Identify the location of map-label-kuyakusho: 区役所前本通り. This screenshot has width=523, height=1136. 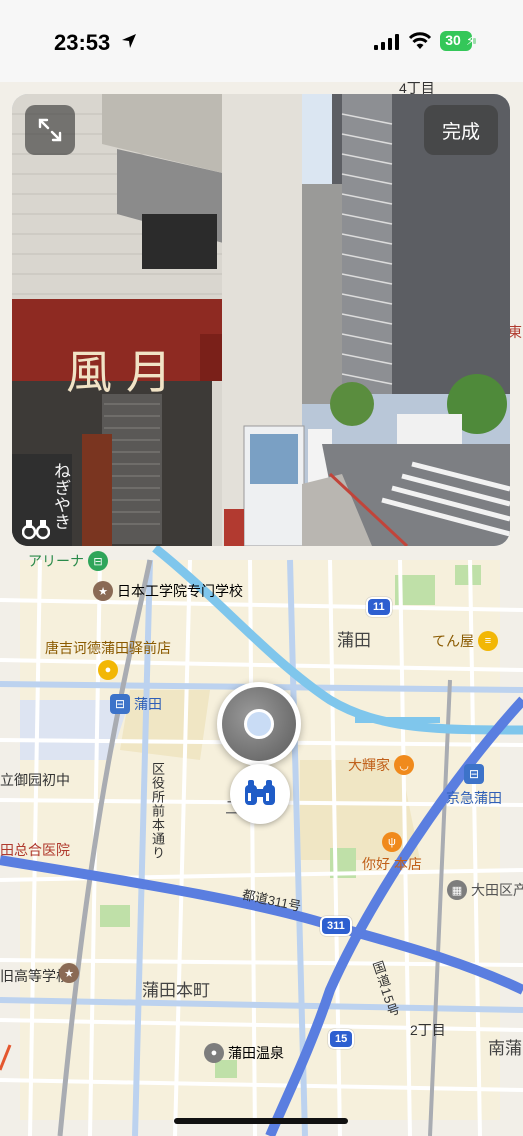
(157, 811).